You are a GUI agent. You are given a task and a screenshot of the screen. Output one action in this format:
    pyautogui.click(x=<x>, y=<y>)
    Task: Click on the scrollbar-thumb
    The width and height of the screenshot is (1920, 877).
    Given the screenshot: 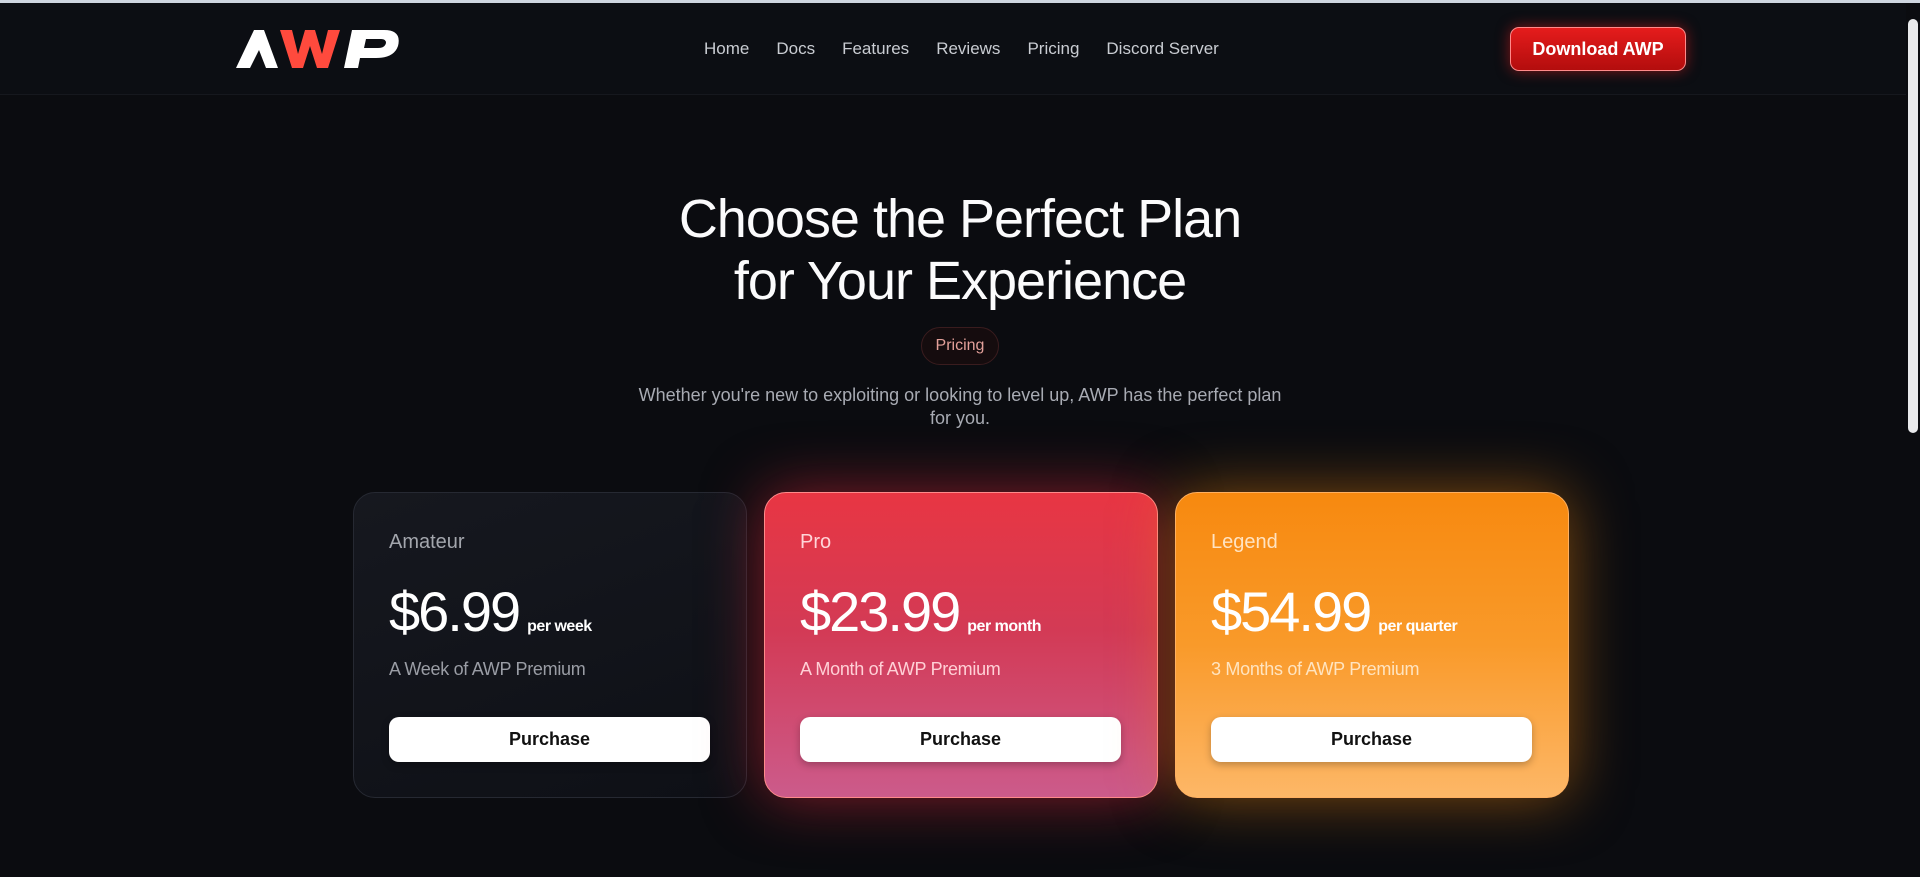 What is the action you would take?
    pyautogui.click(x=1913, y=226)
    